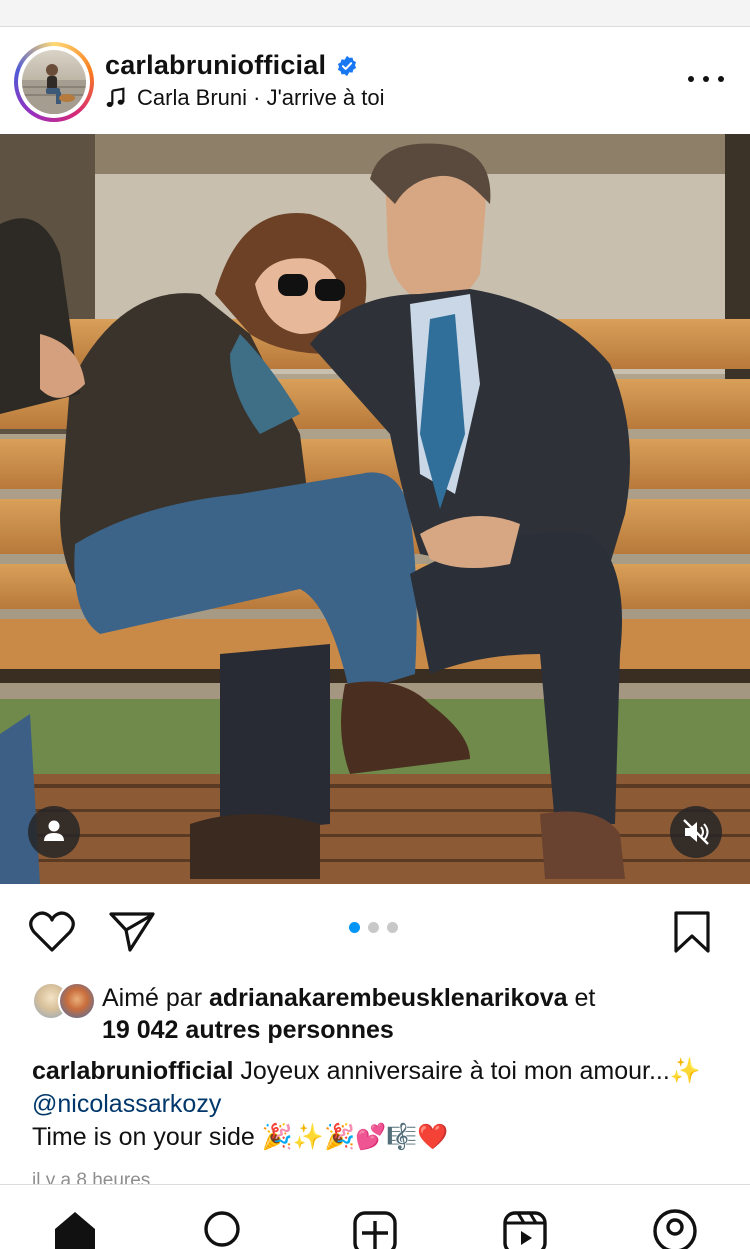  I want to click on avatar, so click(54, 82).